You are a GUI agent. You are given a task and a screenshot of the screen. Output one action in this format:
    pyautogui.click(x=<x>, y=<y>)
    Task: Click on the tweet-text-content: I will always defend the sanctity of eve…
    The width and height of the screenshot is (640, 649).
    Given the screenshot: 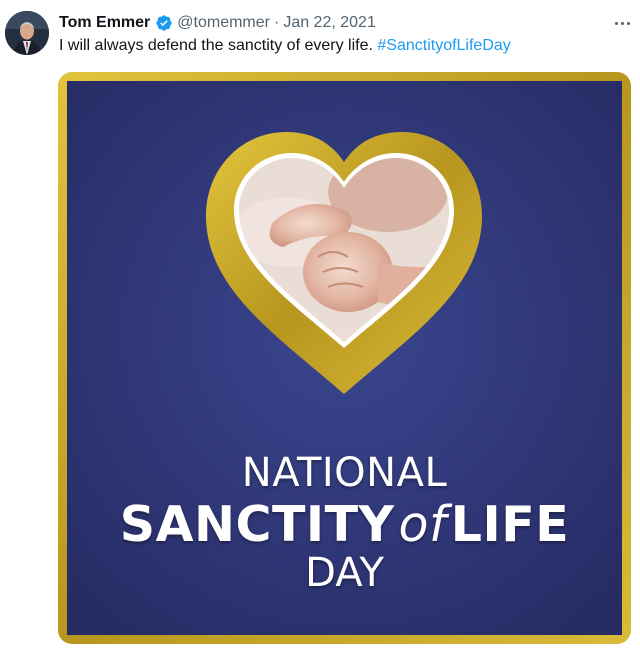 What is the action you would take?
    pyautogui.click(x=216, y=45)
    